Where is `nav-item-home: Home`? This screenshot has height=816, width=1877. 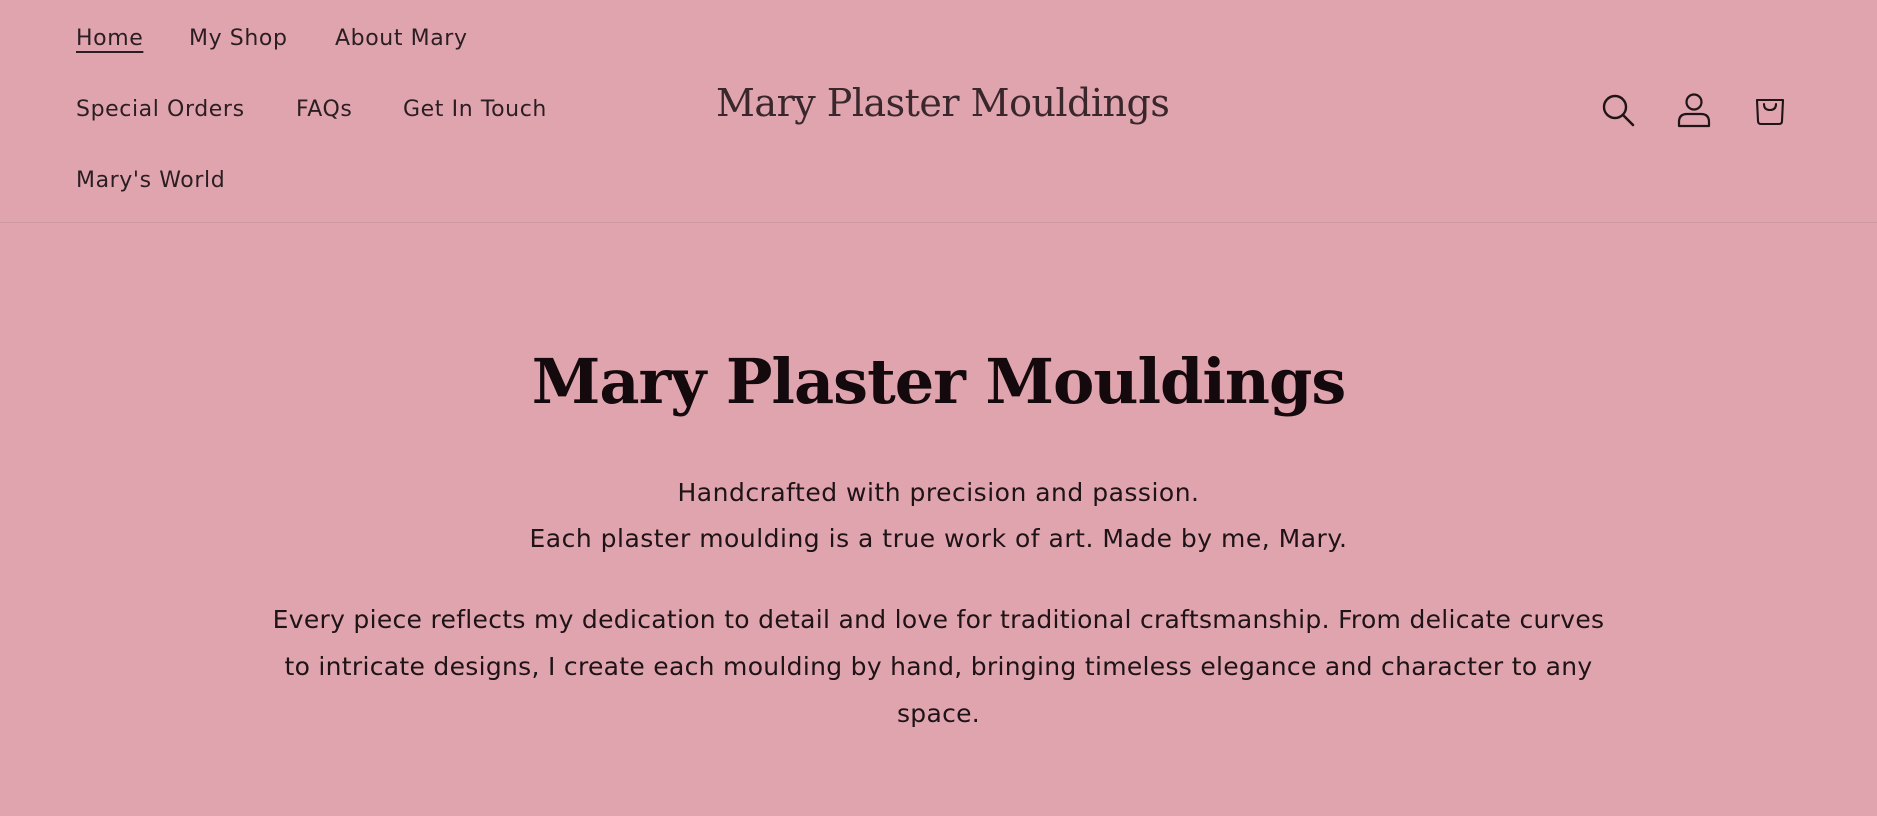 nav-item-home: Home is located at coordinates (109, 39).